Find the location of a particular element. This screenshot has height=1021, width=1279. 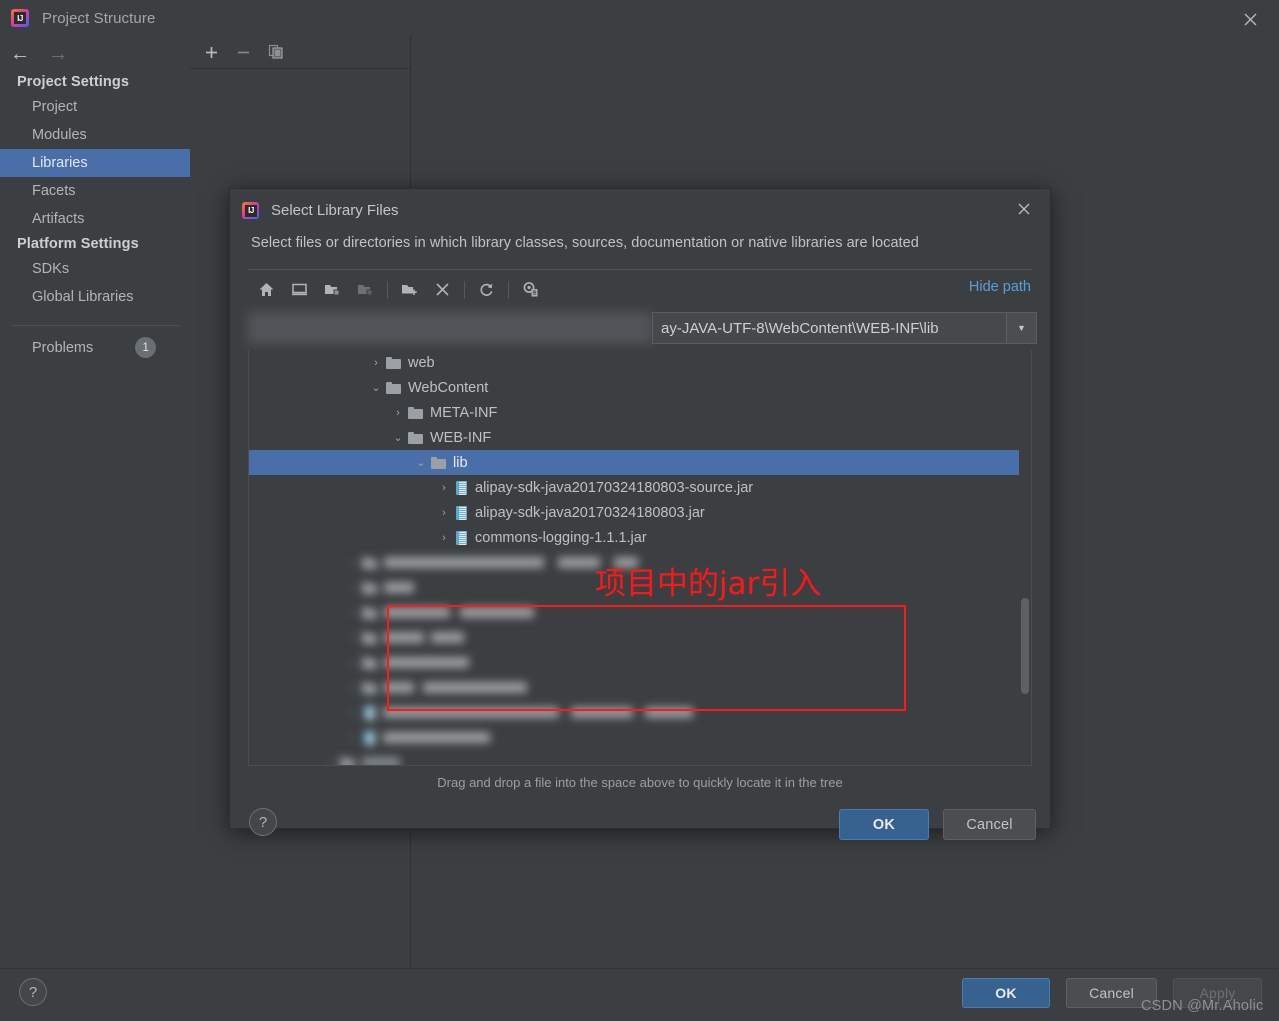

sidebar-item-sdks: SDKs is located at coordinates (95, 269).